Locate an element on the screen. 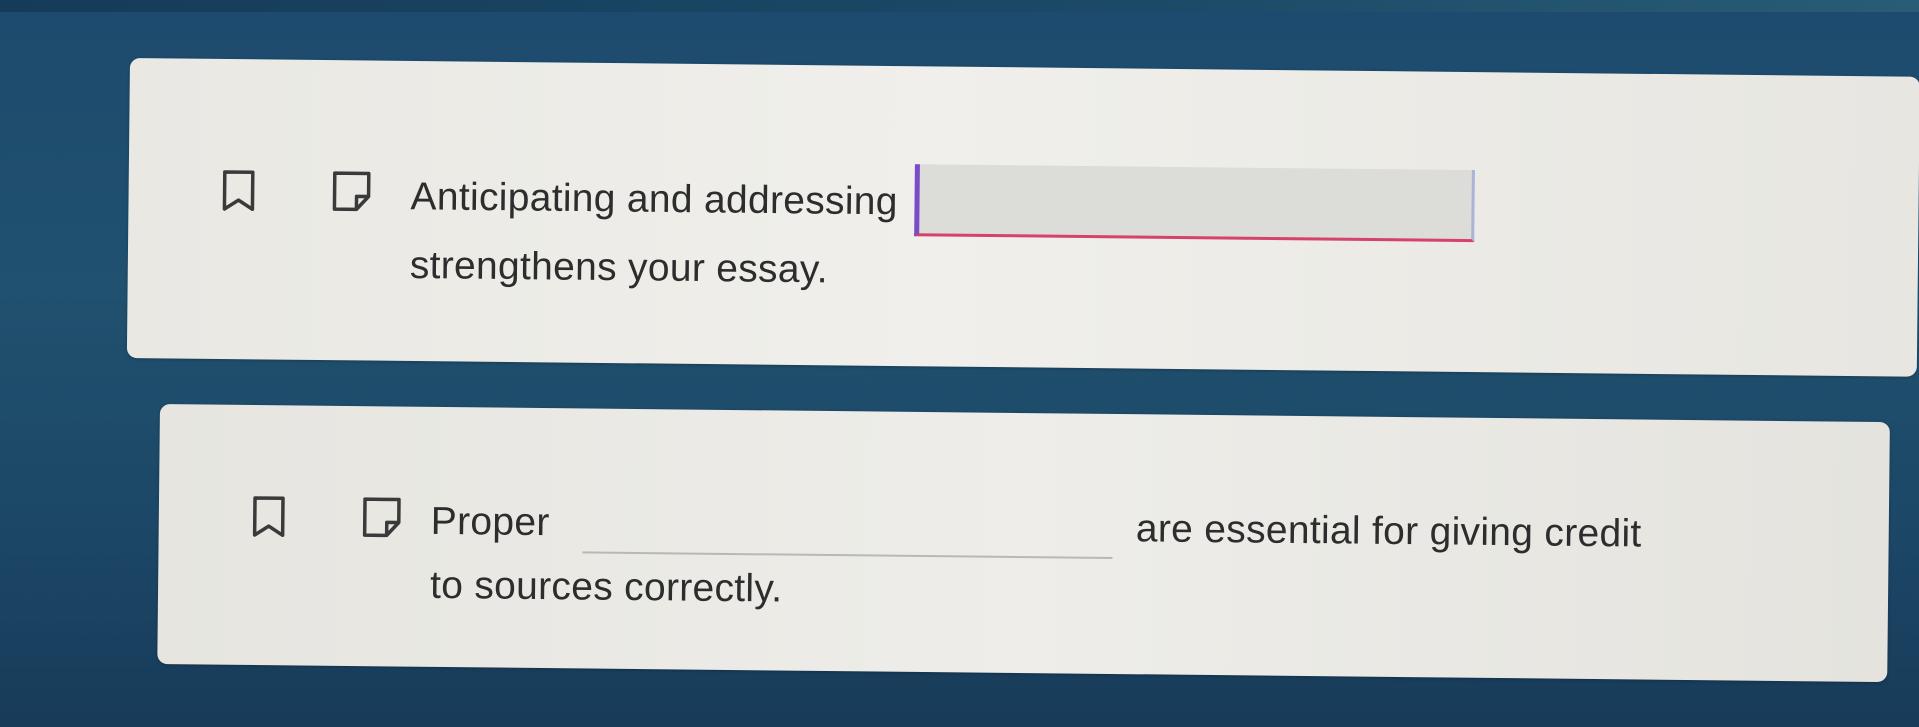 This screenshot has width=1919, height=727. question-2-continuation: to sources correctly. is located at coordinates (606, 587).